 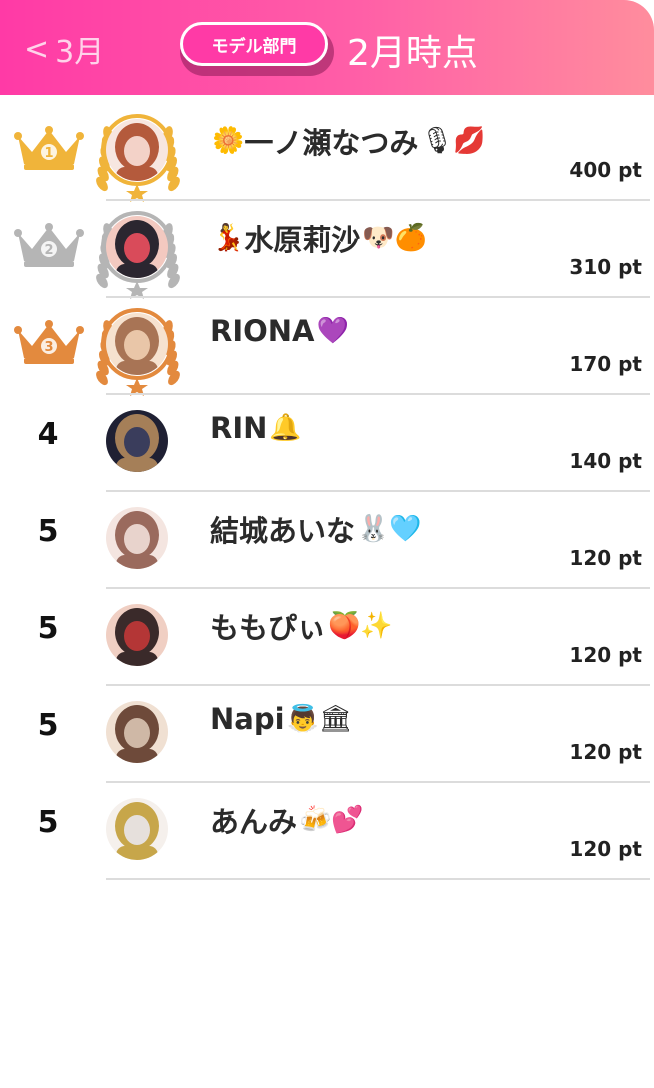 What do you see at coordinates (247, 719) in the screenshot?
I see `model-name-text: Napi` at bounding box center [247, 719].